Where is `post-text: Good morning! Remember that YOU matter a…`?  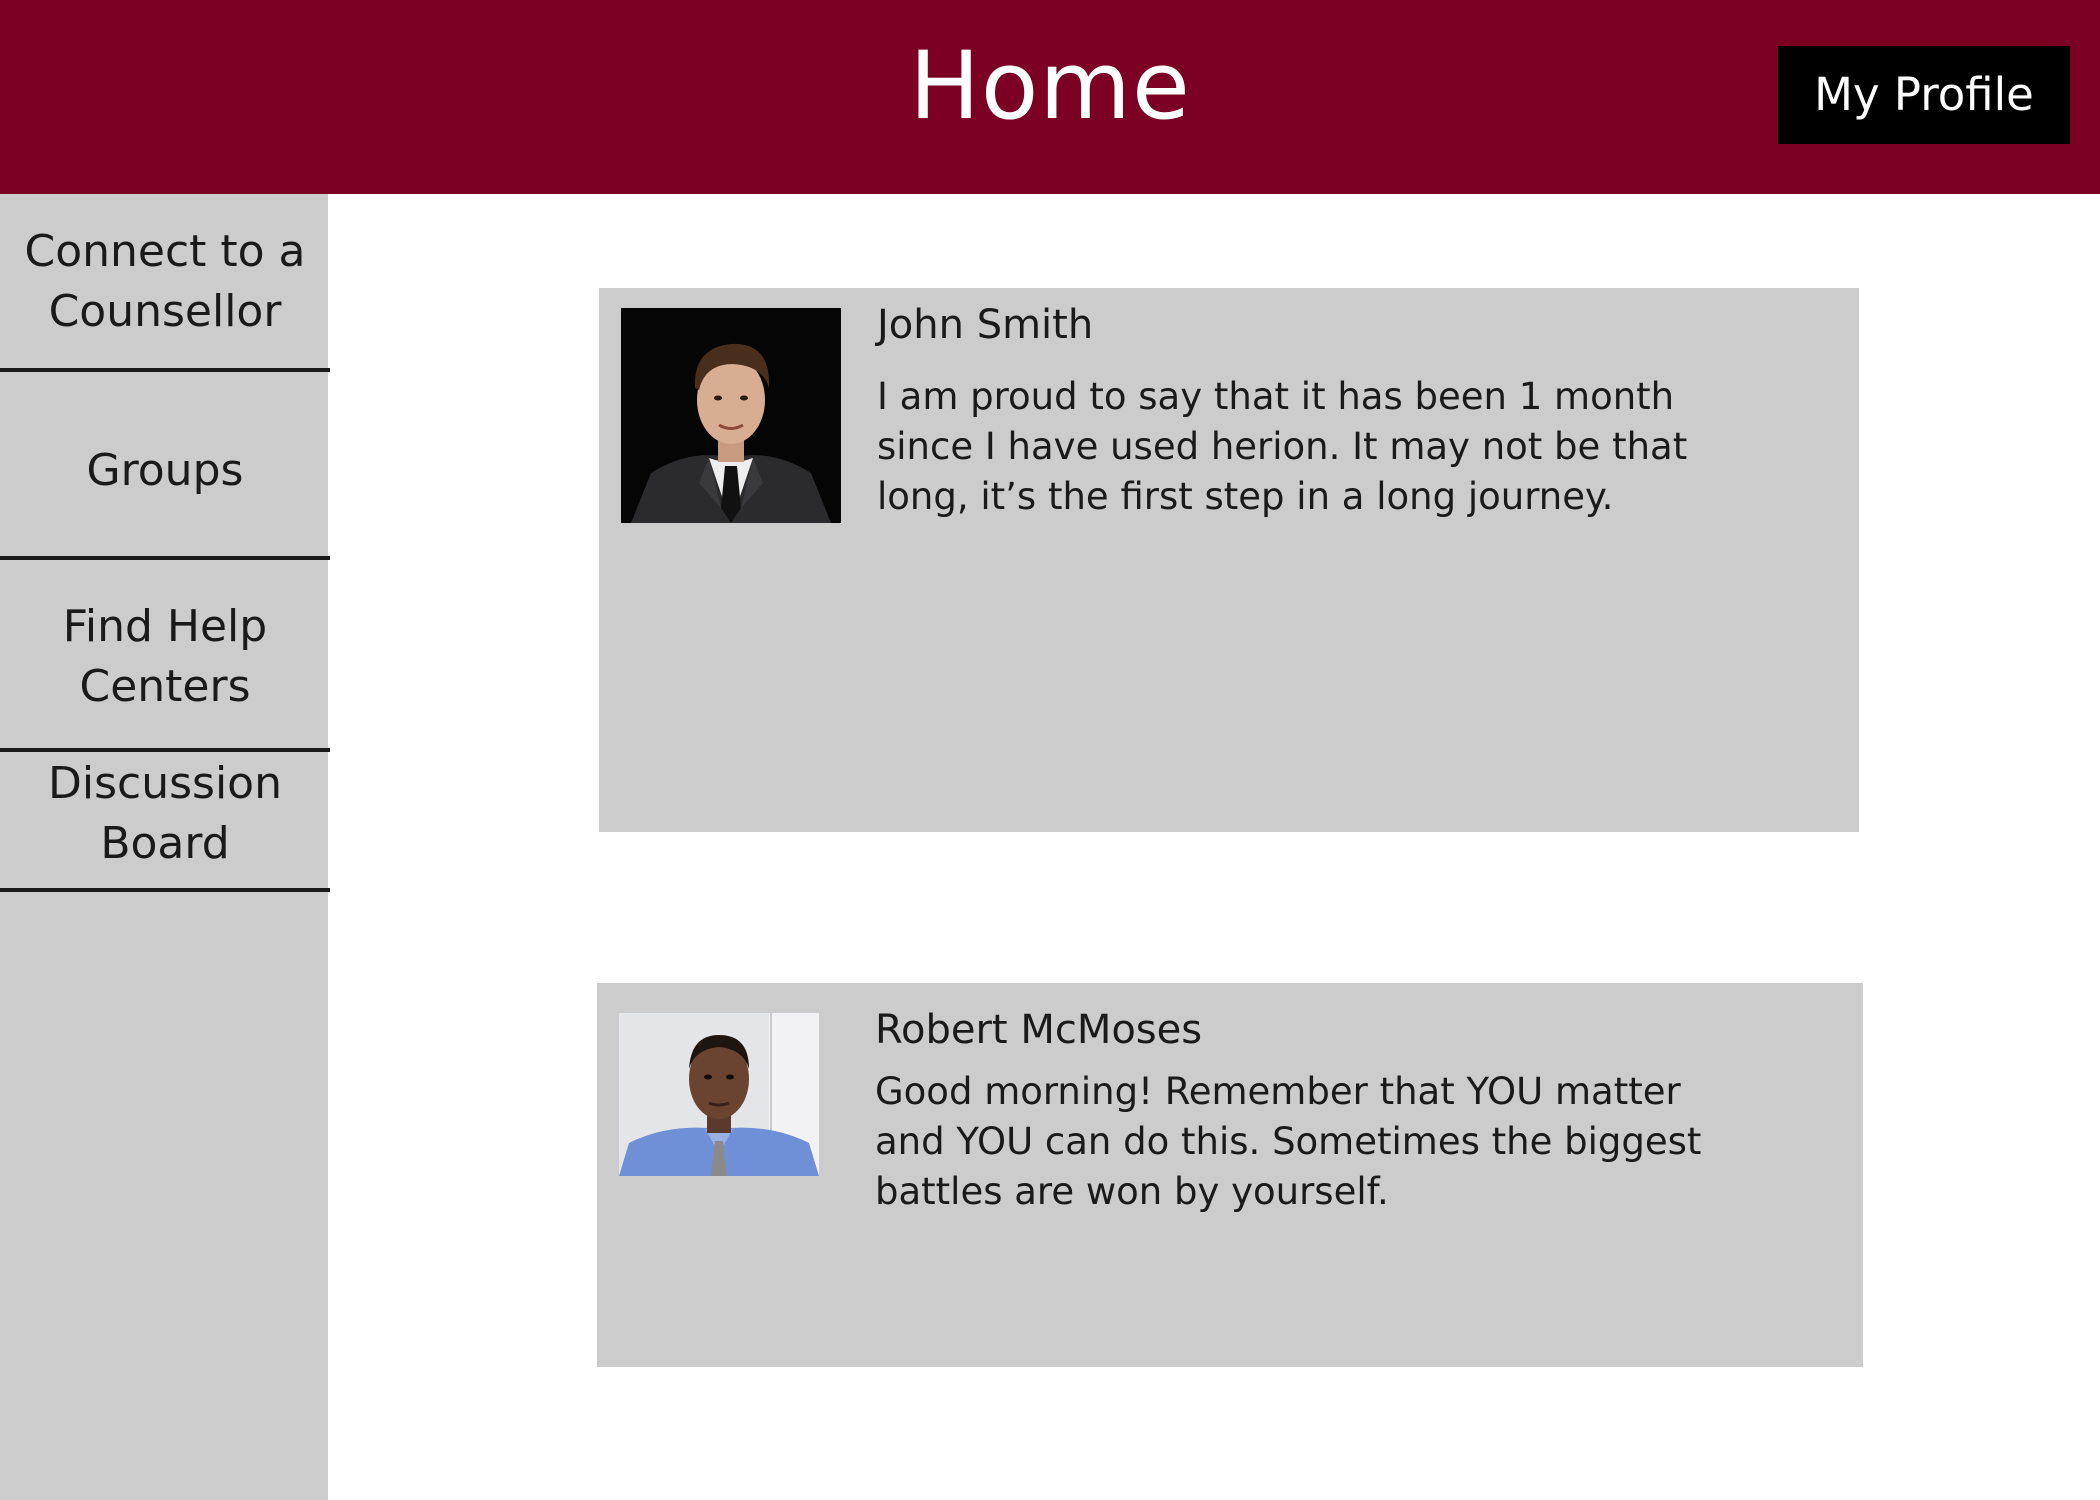
post-text: Good morning! Remember that YOU matter a… is located at coordinates (1288, 1141).